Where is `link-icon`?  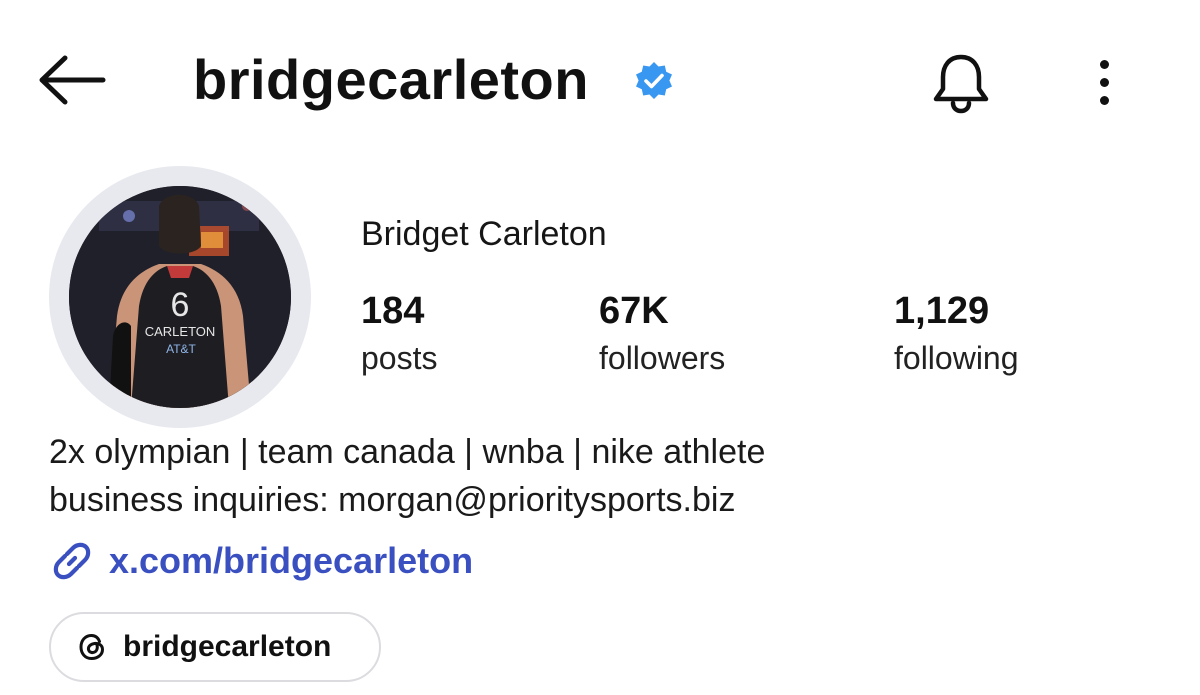
link-icon is located at coordinates (72, 561).